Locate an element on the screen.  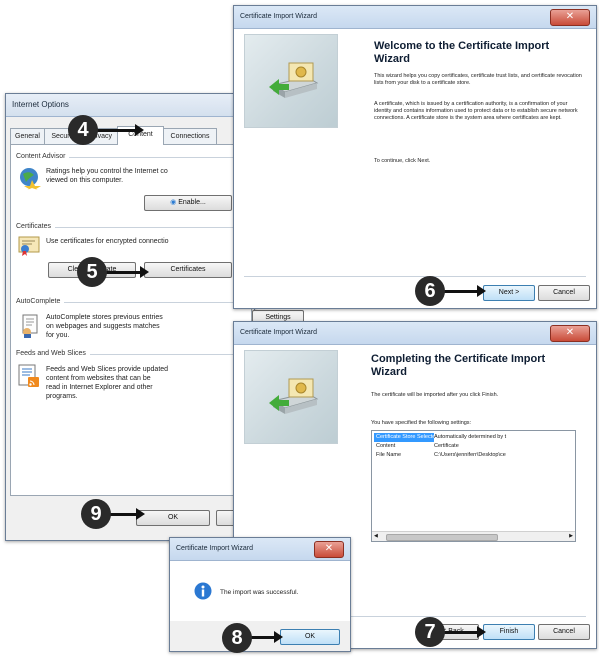
setting-key: Content is located at coordinates (386, 446).